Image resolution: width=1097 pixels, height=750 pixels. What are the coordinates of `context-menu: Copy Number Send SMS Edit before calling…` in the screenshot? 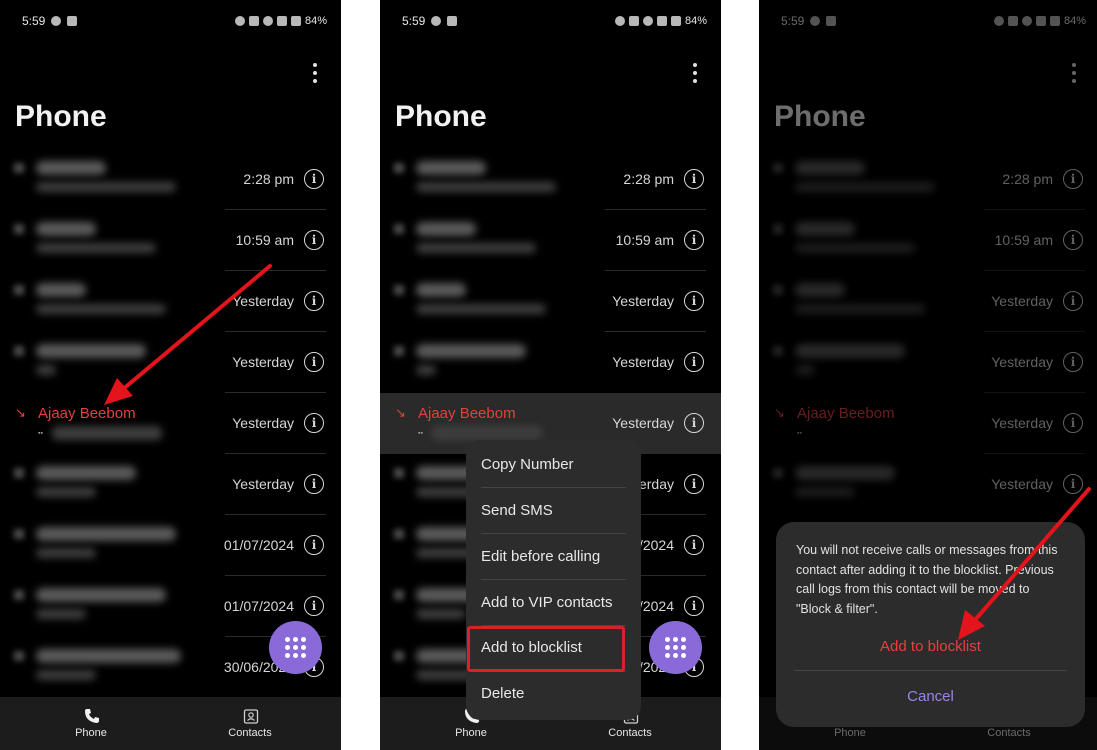 It's located at (553, 580).